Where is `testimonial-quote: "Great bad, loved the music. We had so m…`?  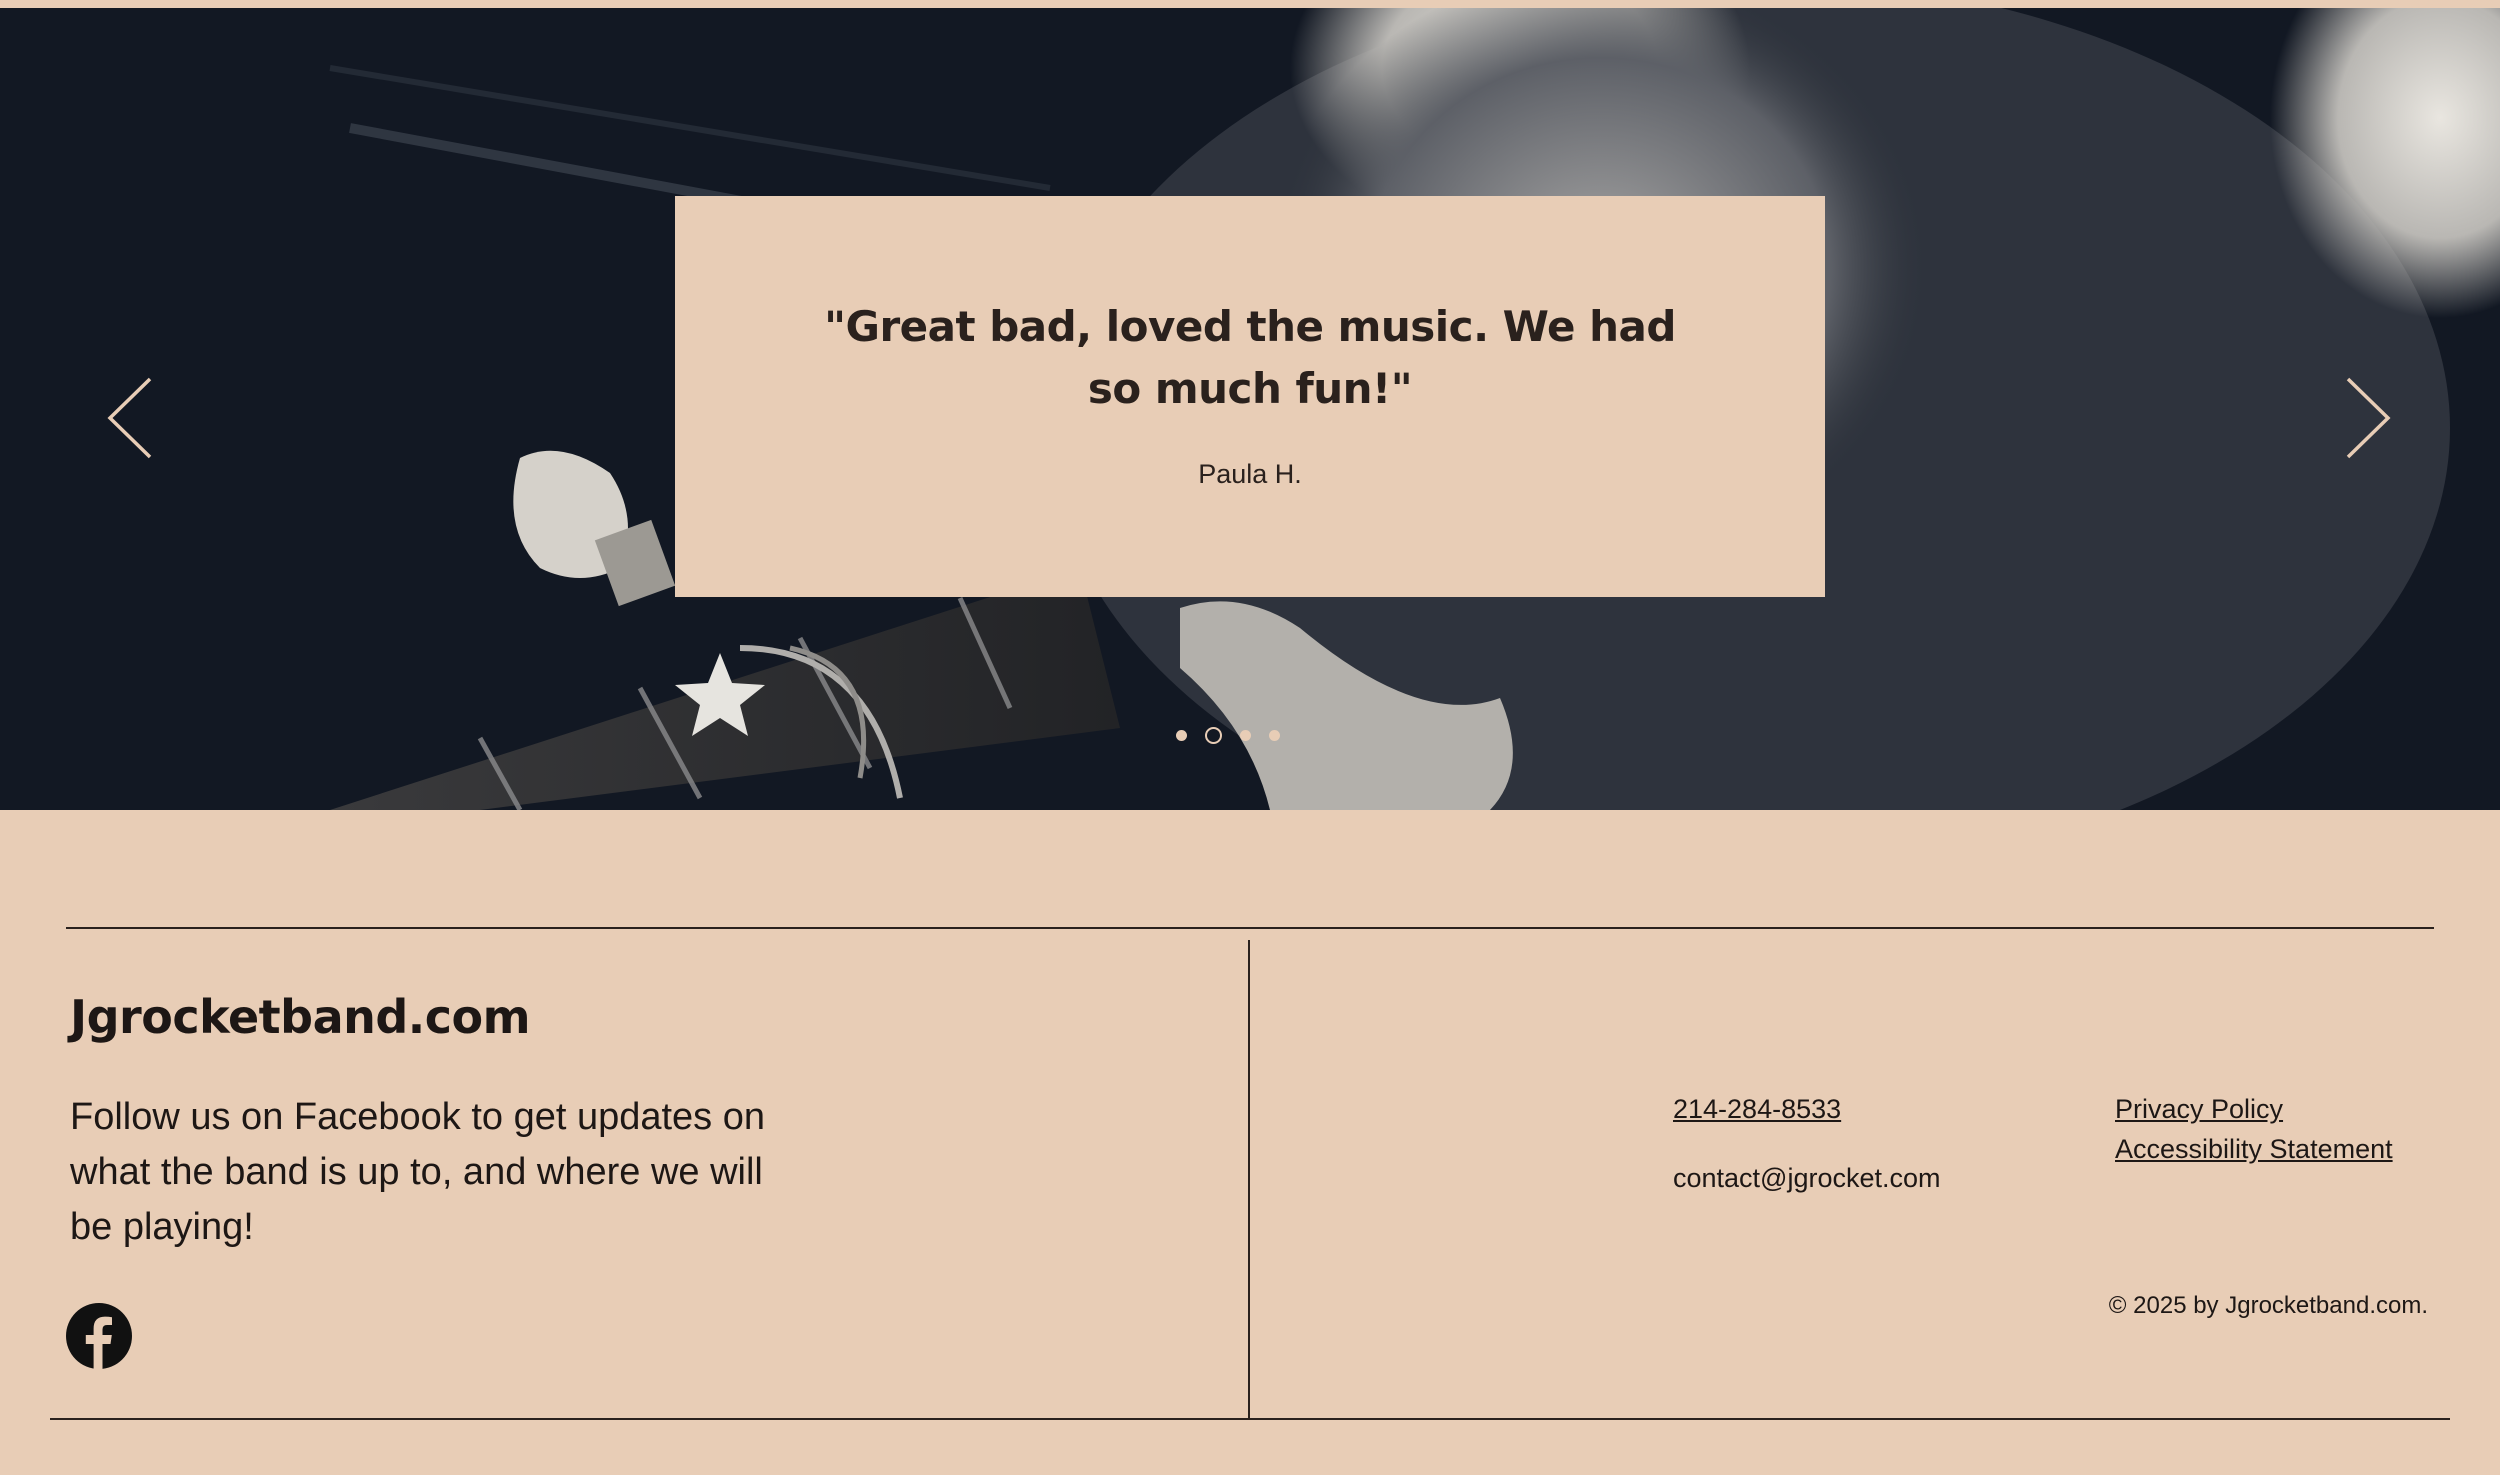
testimonial-quote: "Great bad, loved the music. We had so m… is located at coordinates (1250, 357).